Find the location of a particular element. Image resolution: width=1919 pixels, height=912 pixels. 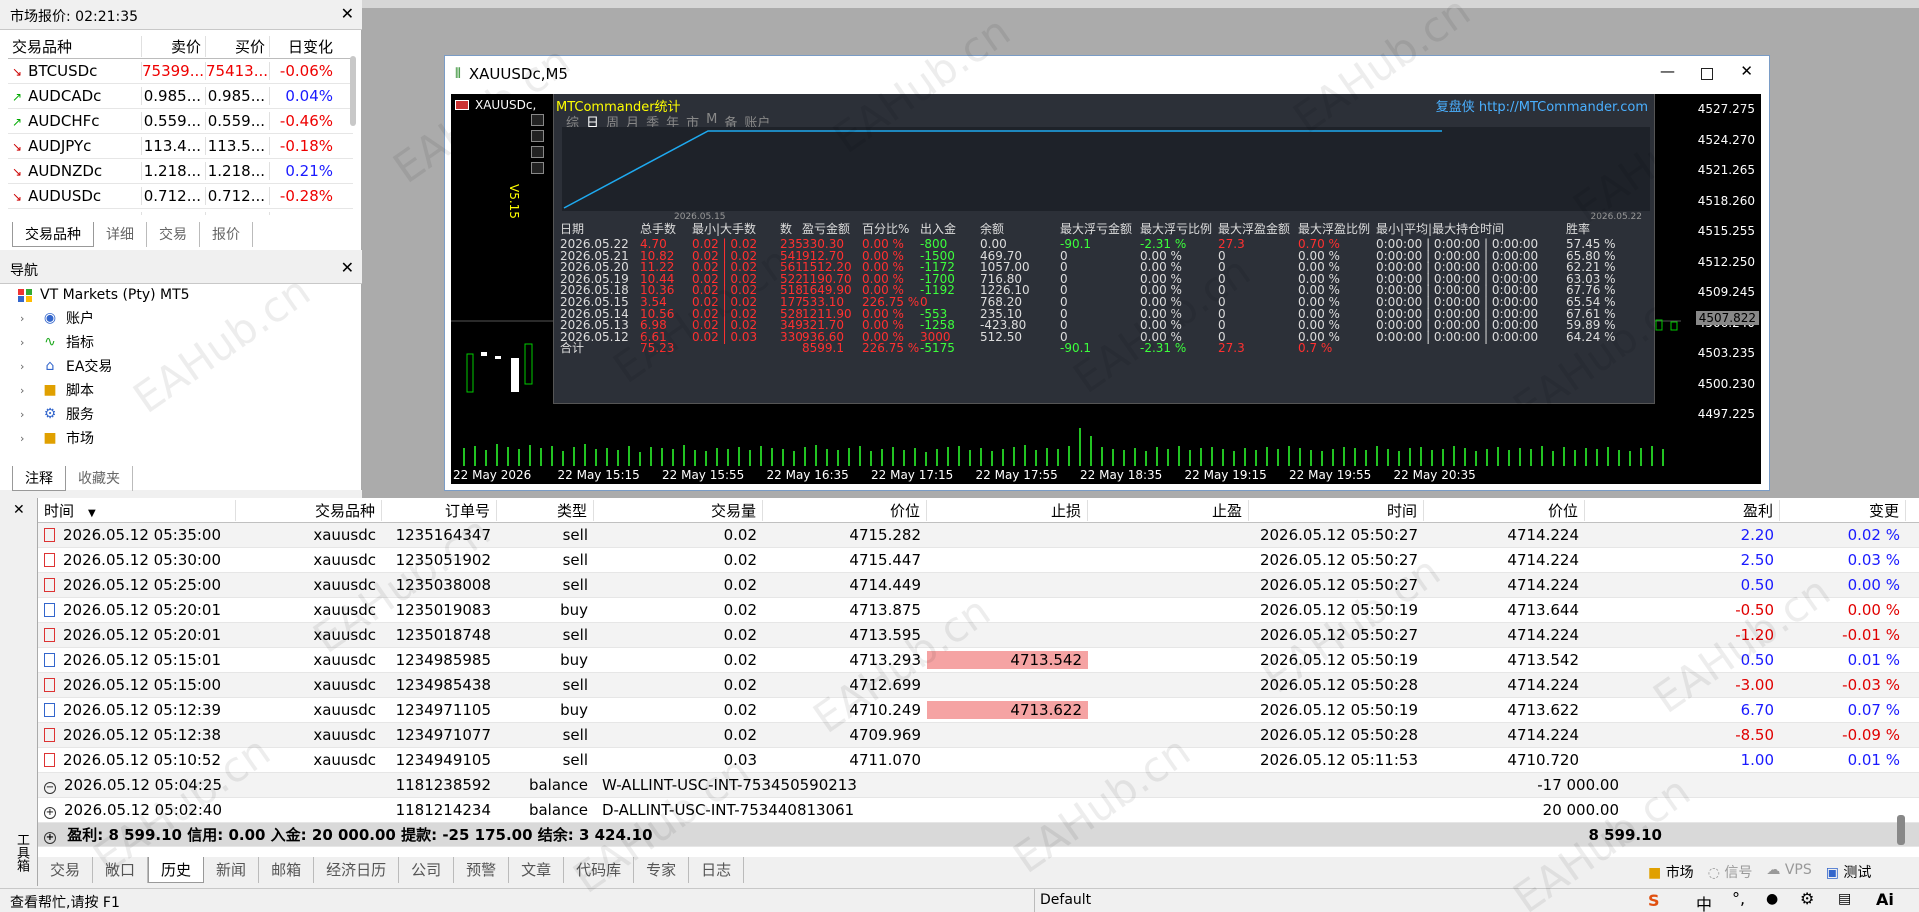

market-watch-row: ↗ AUDCHFc 0.559... 0.559... -0.46% is located at coordinates (180, 121).